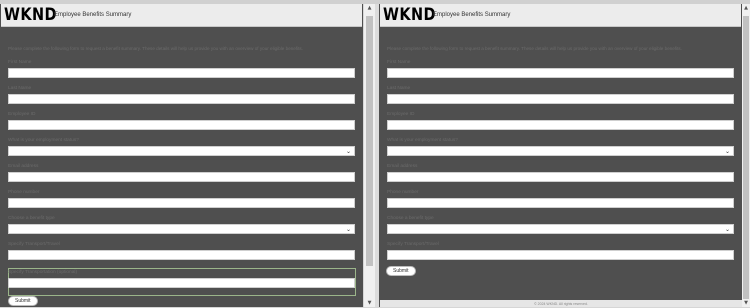  What do you see at coordinates (181, 283) in the screenshot?
I see `transportation-optional-field` at bounding box center [181, 283].